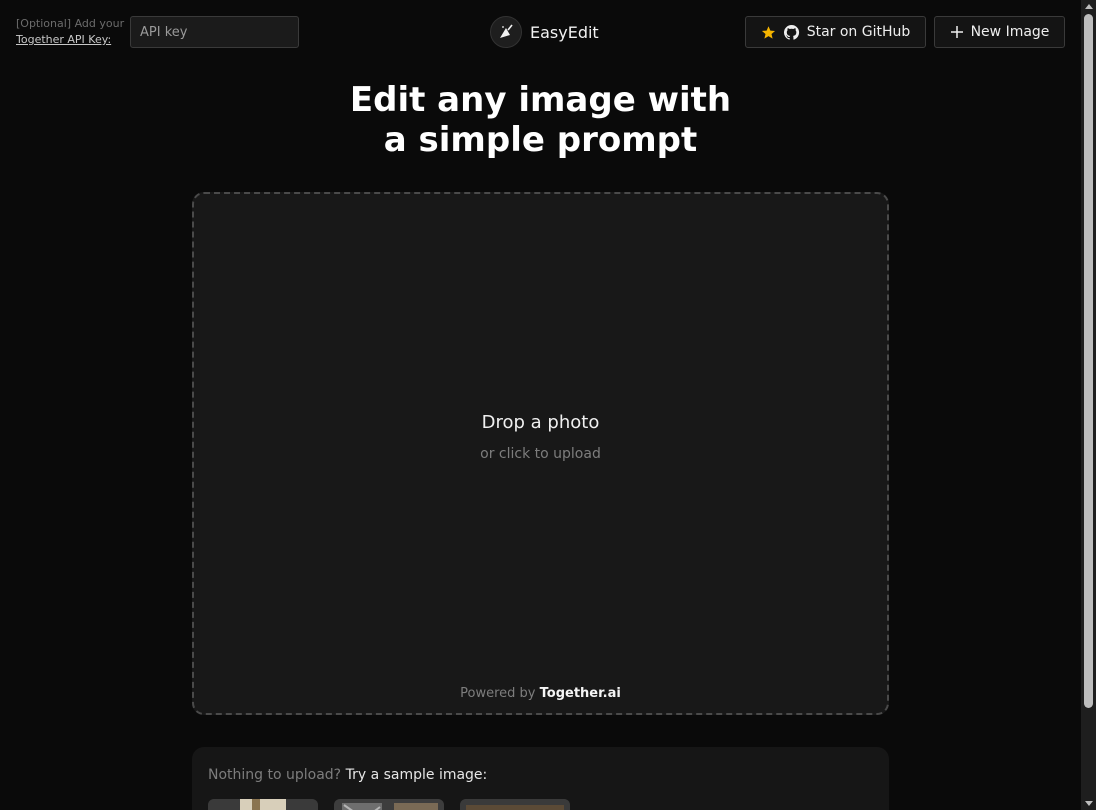 The height and width of the screenshot is (810, 1096). I want to click on star-on-github-button: Star on GitHub, so click(835, 32).